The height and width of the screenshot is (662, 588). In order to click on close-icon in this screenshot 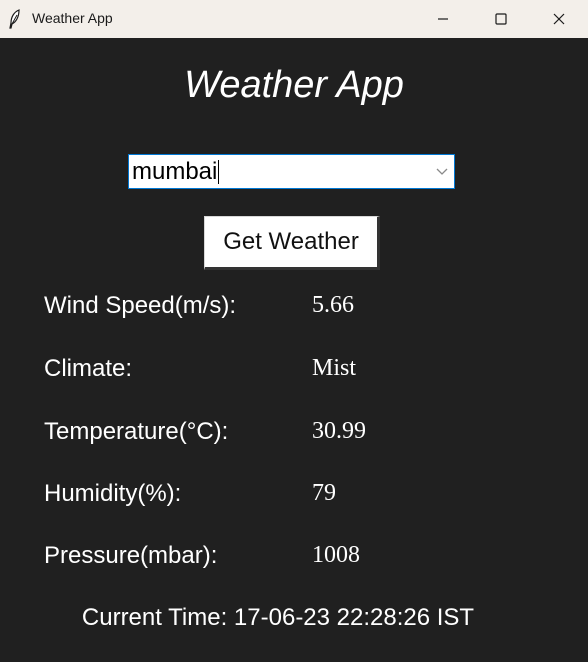, I will do `click(559, 19)`.